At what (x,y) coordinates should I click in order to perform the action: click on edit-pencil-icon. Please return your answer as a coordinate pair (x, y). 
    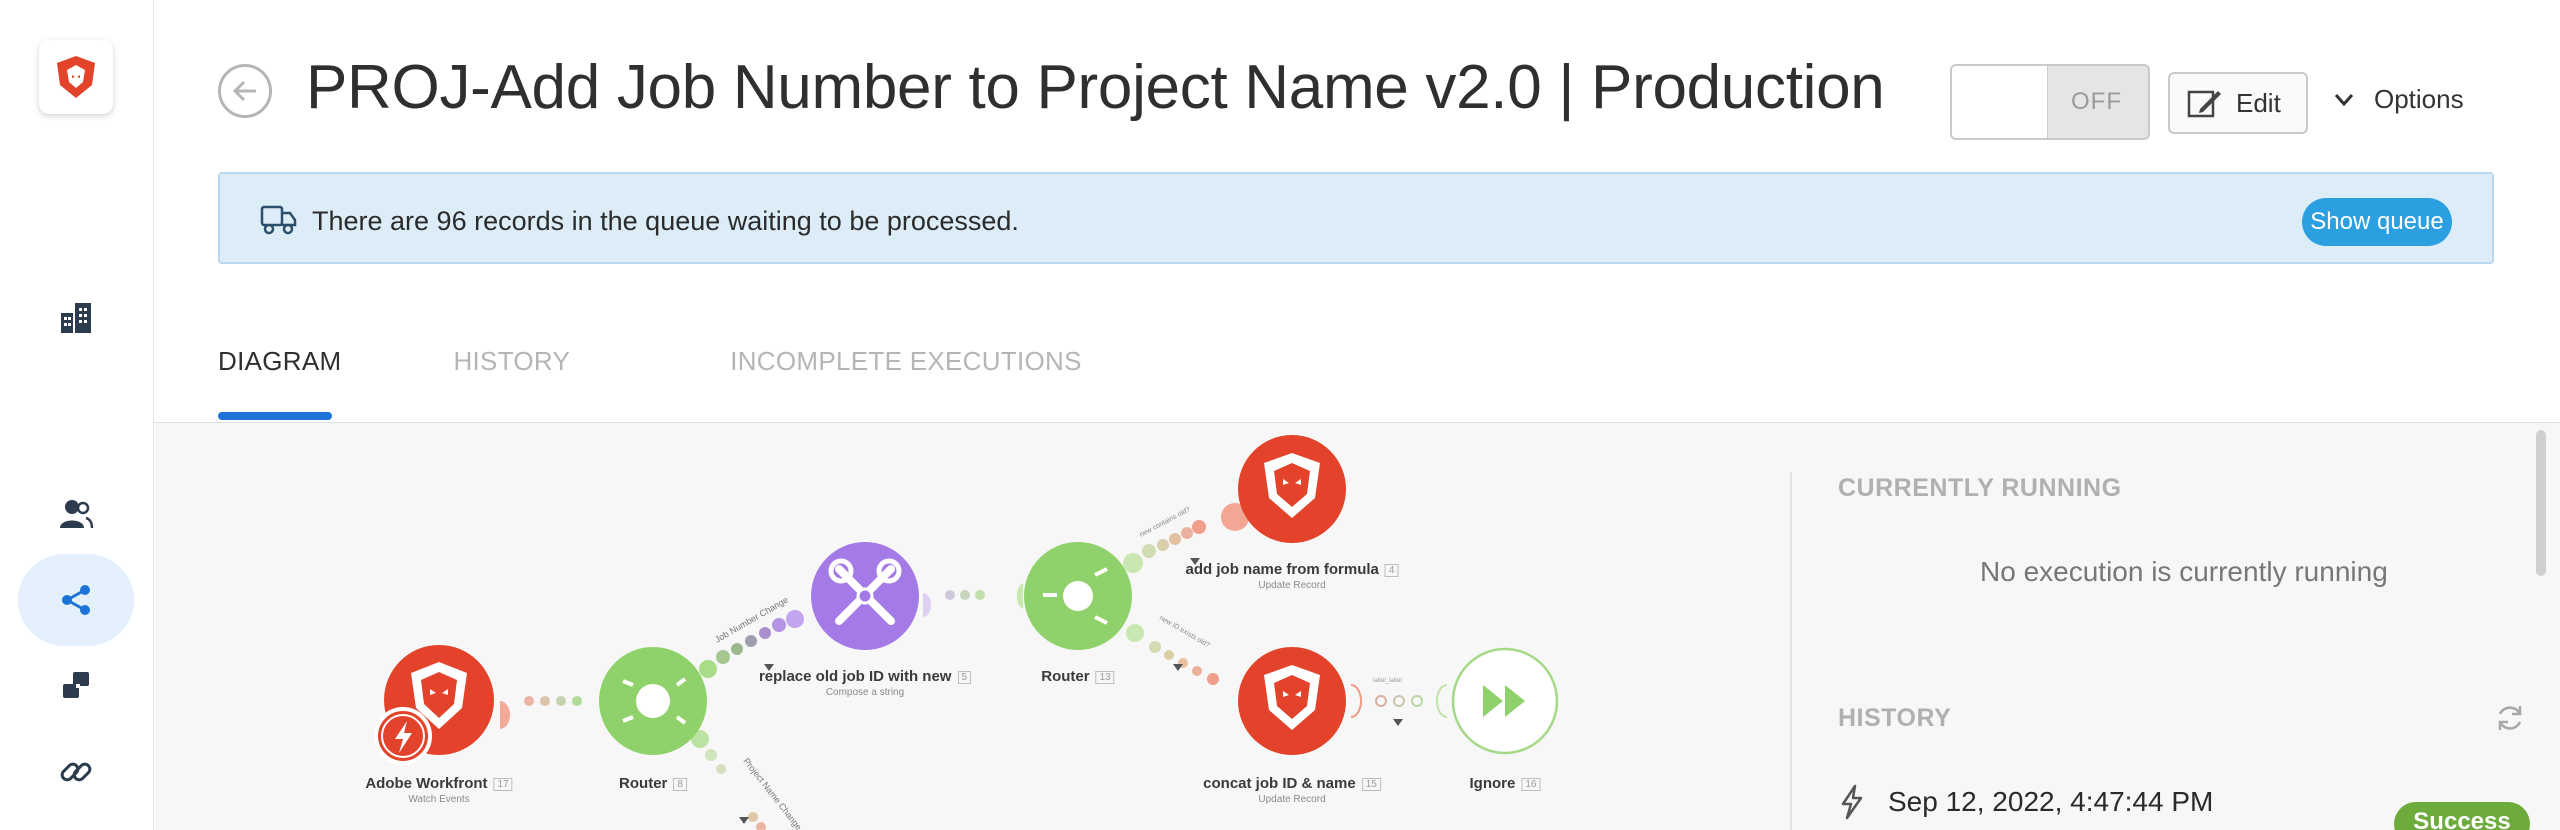
    Looking at the image, I should click on (2204, 104).